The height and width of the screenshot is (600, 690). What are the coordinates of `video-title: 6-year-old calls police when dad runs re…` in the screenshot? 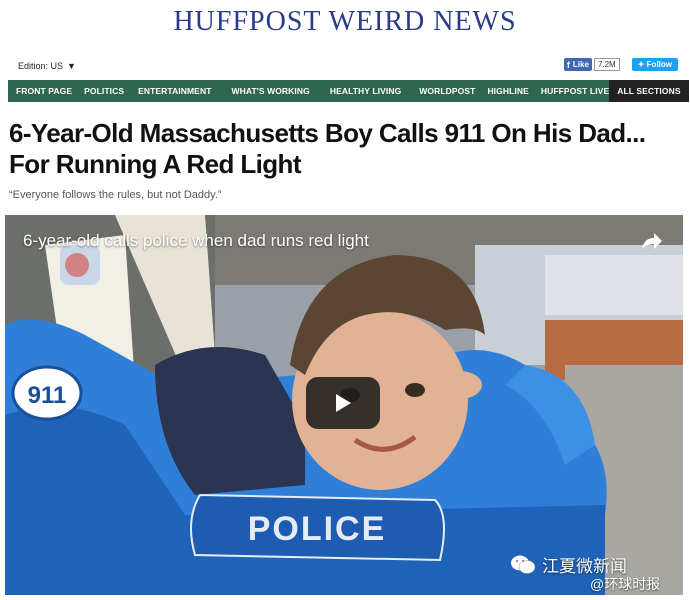 It's located at (196, 241).